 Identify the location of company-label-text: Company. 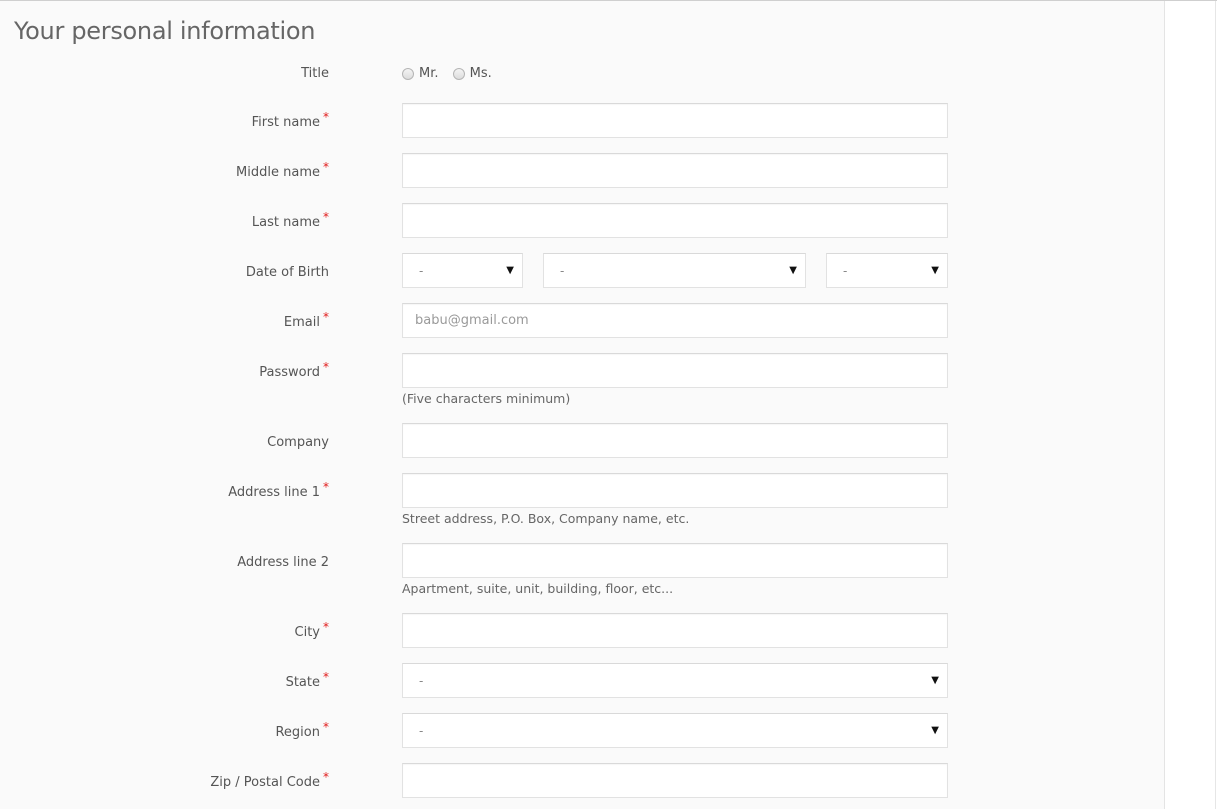
(298, 442).